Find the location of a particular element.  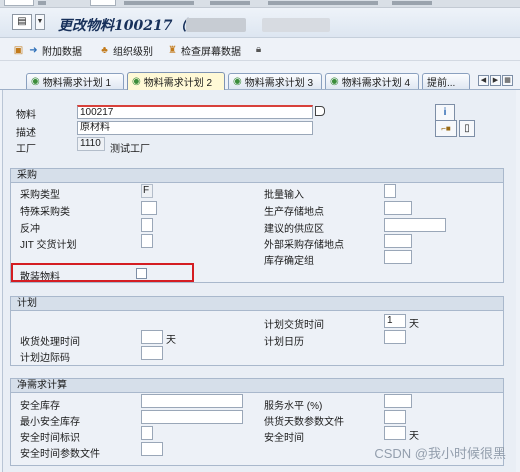

window-strip is located at coordinates (260, 4).